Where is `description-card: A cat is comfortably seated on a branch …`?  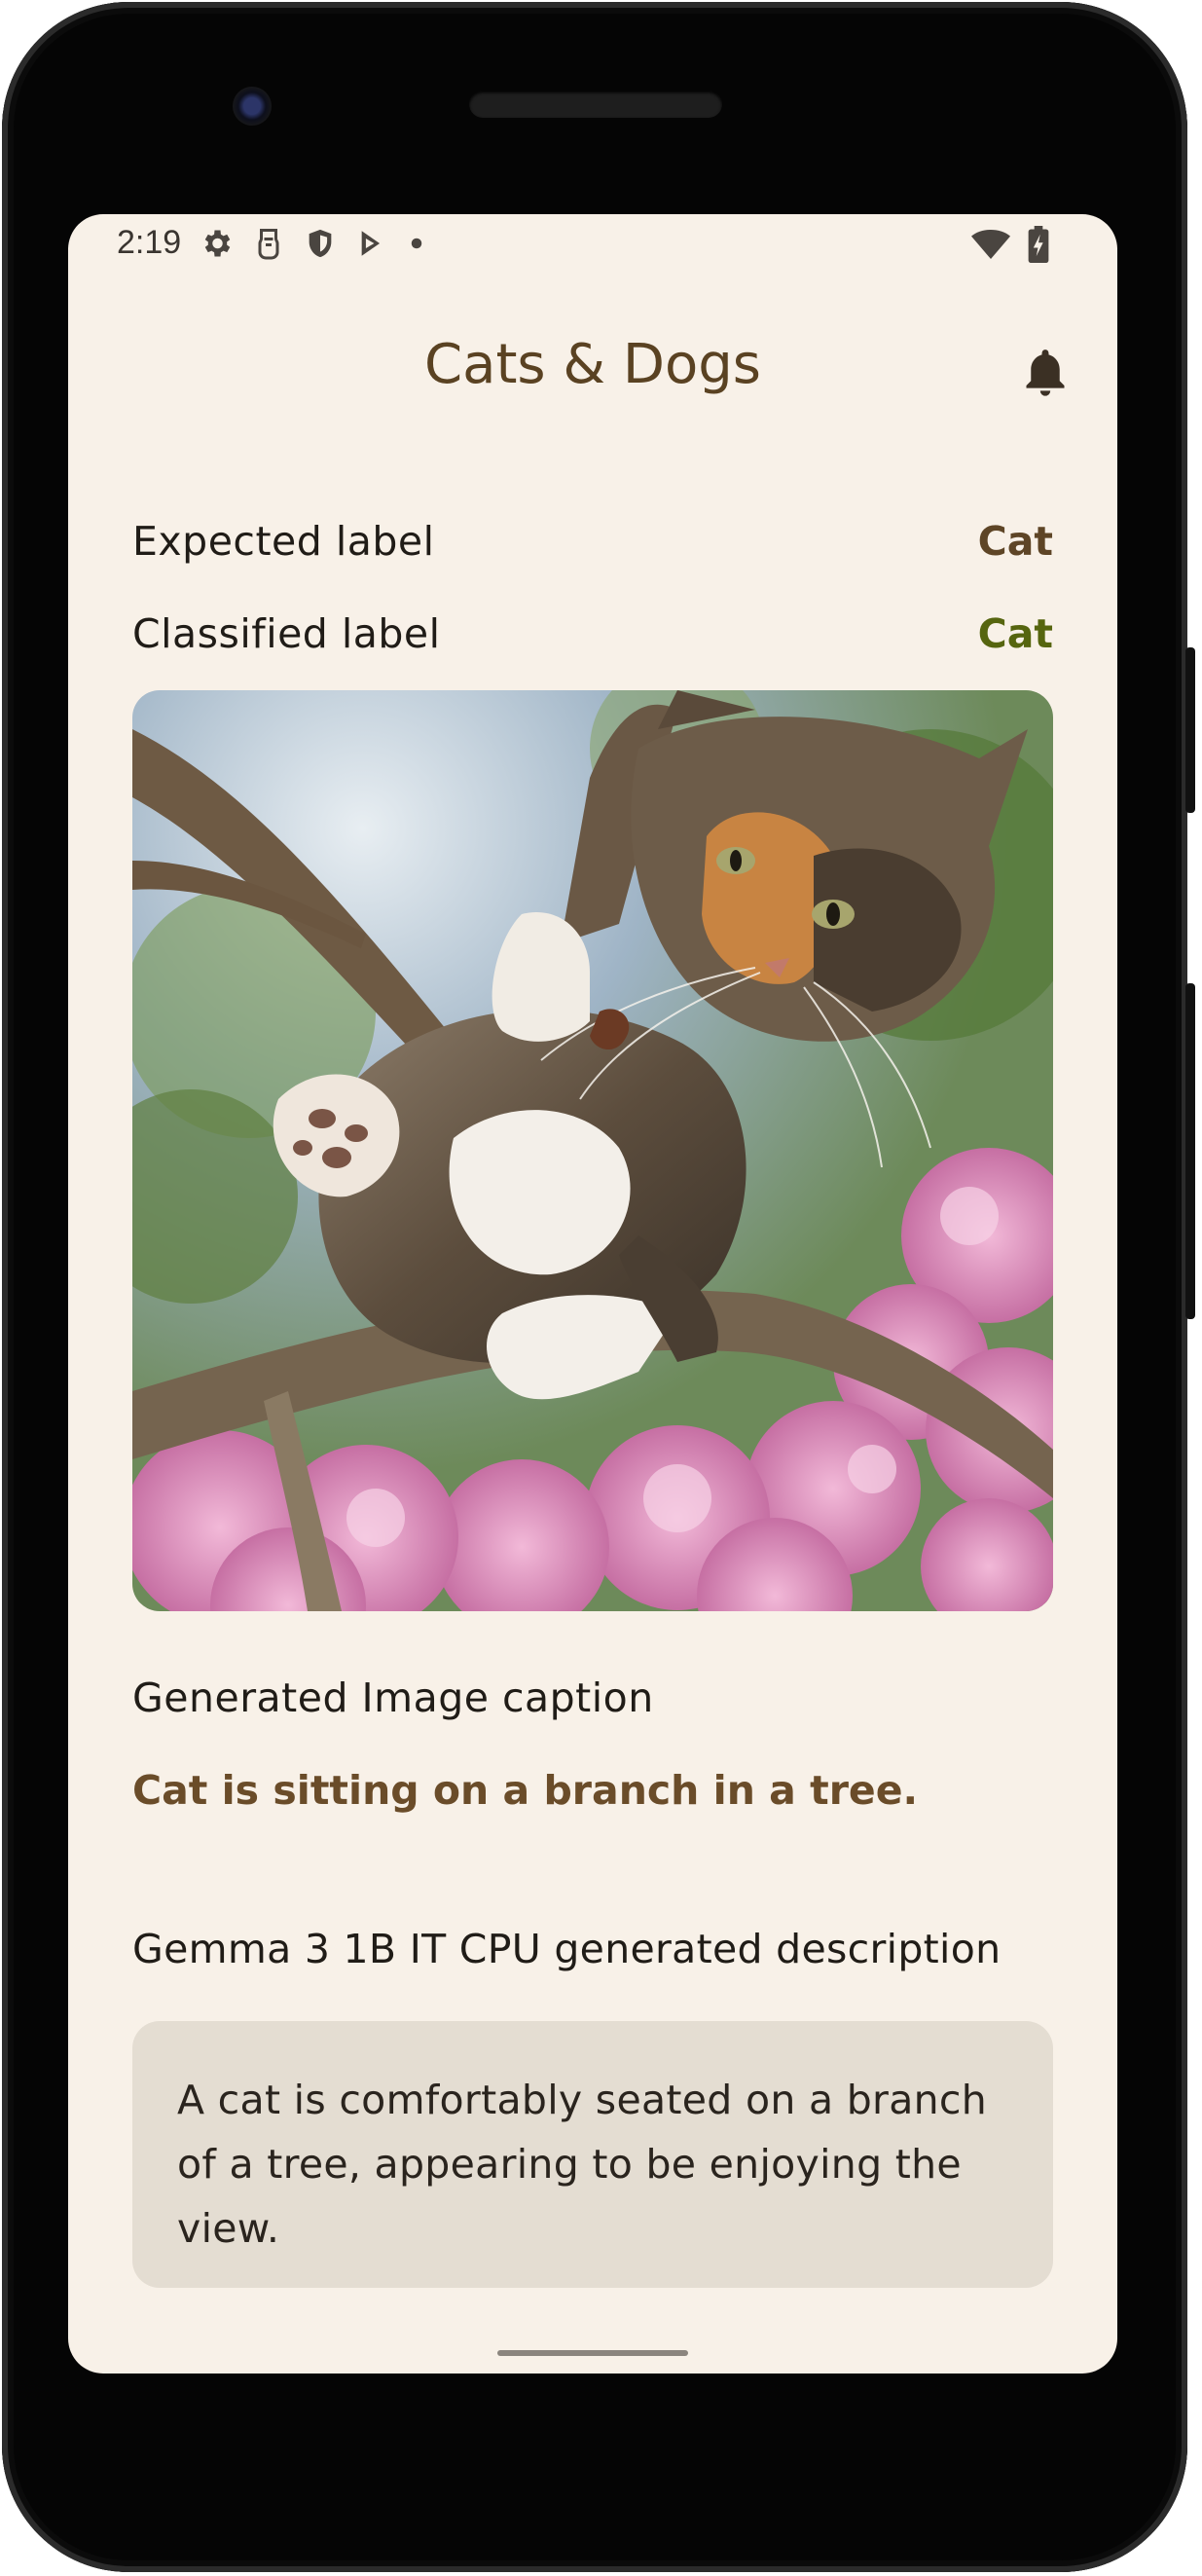 description-card: A cat is comfortably seated on a branch … is located at coordinates (592, 2154).